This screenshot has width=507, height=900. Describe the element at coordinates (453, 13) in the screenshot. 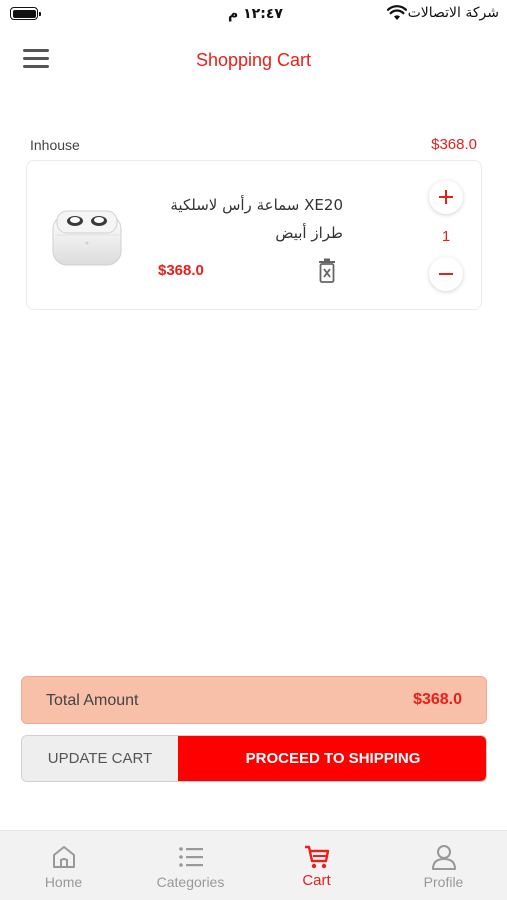

I see `carrier-name: شركة الاتصالات` at that location.